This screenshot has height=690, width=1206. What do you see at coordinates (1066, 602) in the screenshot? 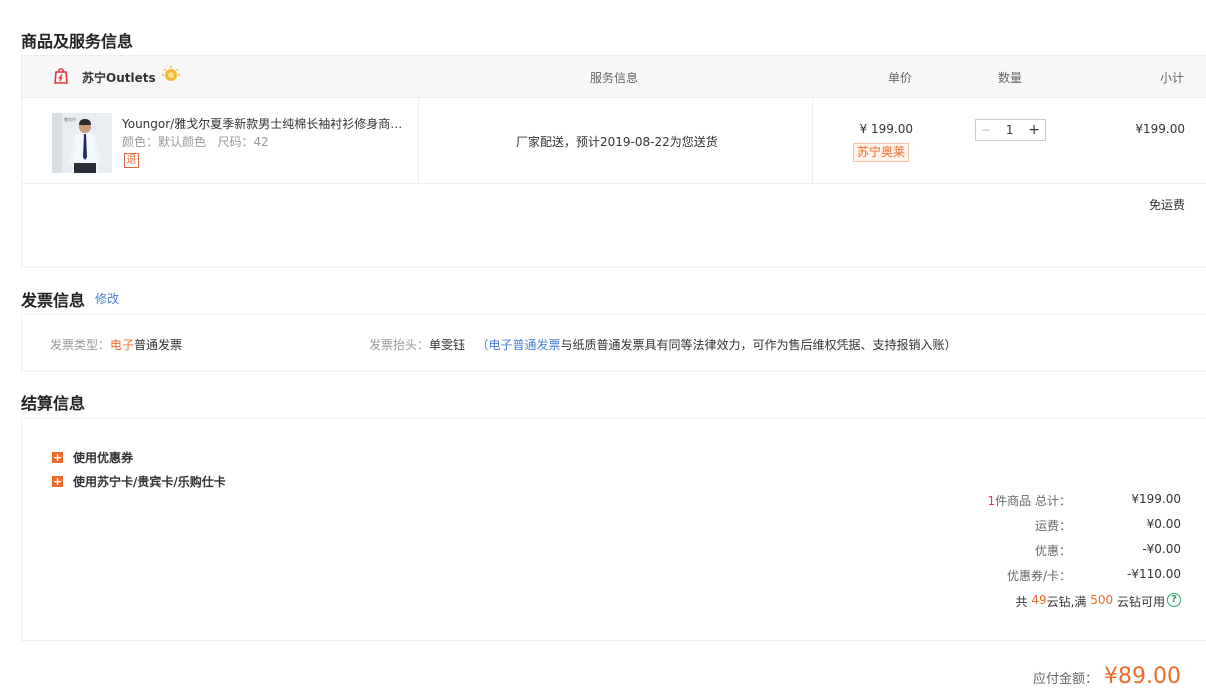
I see `diamond-mid: 云钻,满` at bounding box center [1066, 602].